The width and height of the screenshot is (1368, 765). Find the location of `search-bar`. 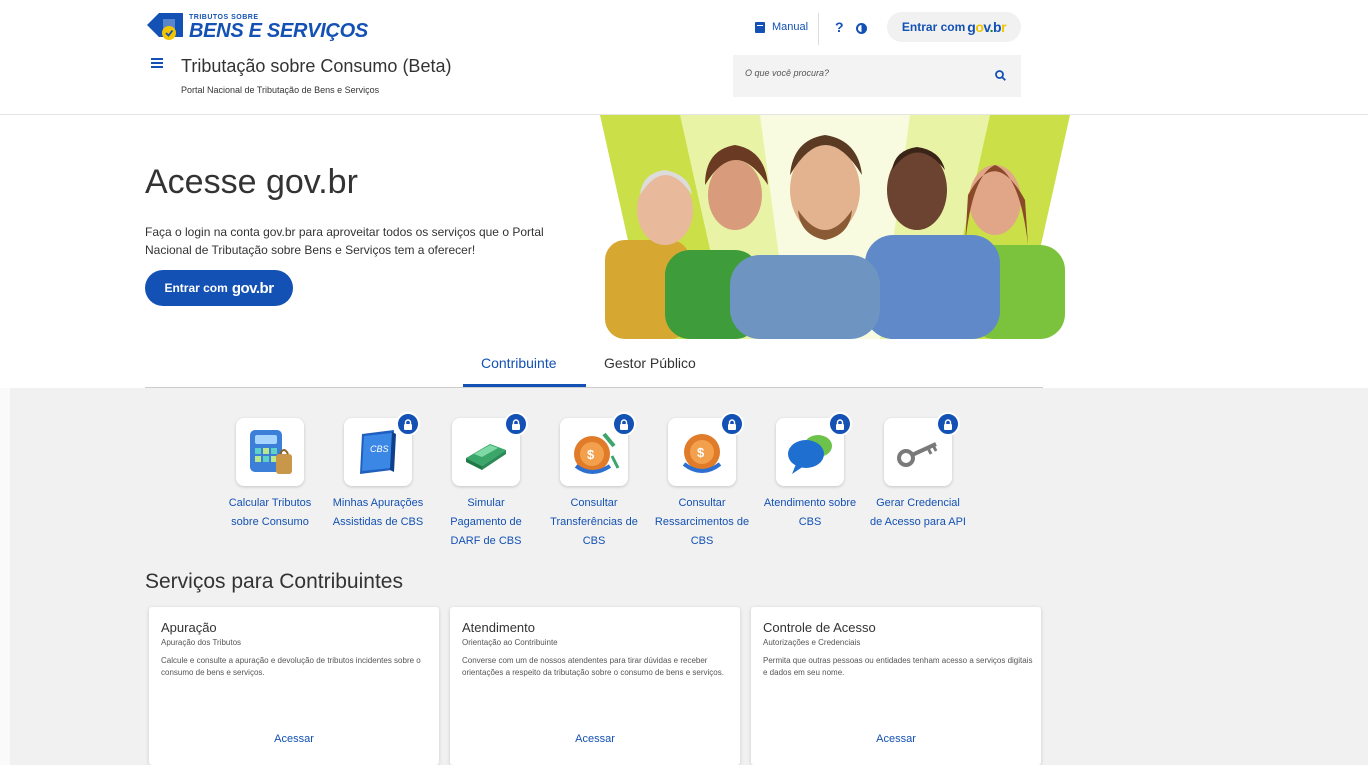

search-bar is located at coordinates (877, 76).